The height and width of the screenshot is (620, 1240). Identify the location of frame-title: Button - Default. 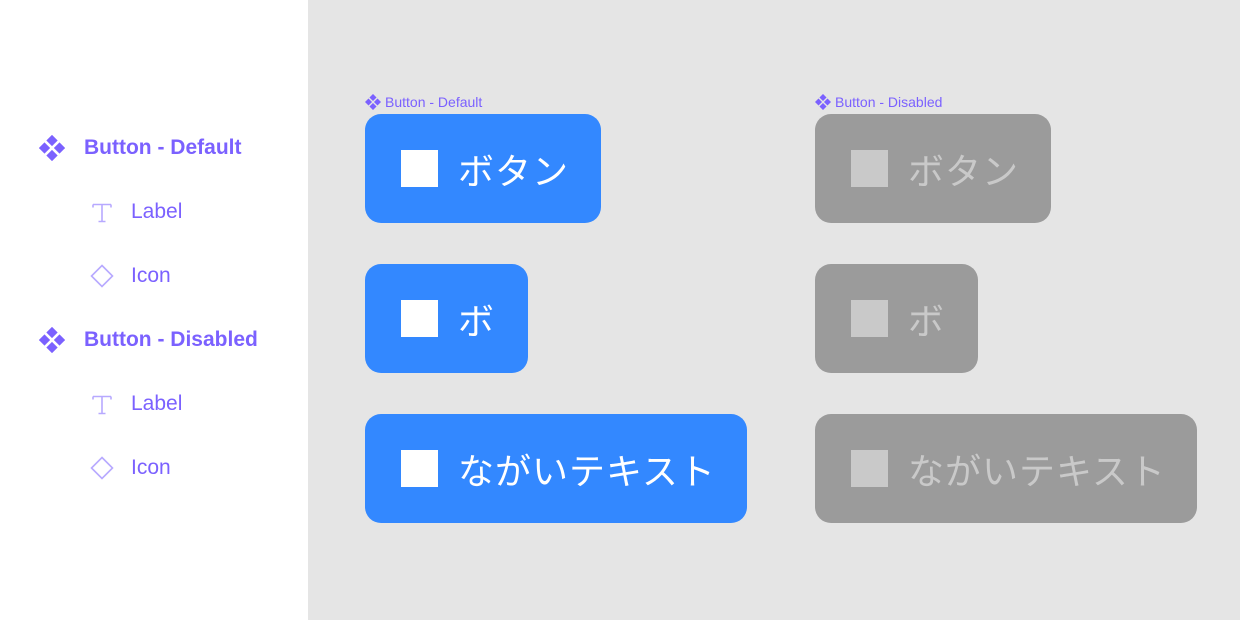
(434, 102).